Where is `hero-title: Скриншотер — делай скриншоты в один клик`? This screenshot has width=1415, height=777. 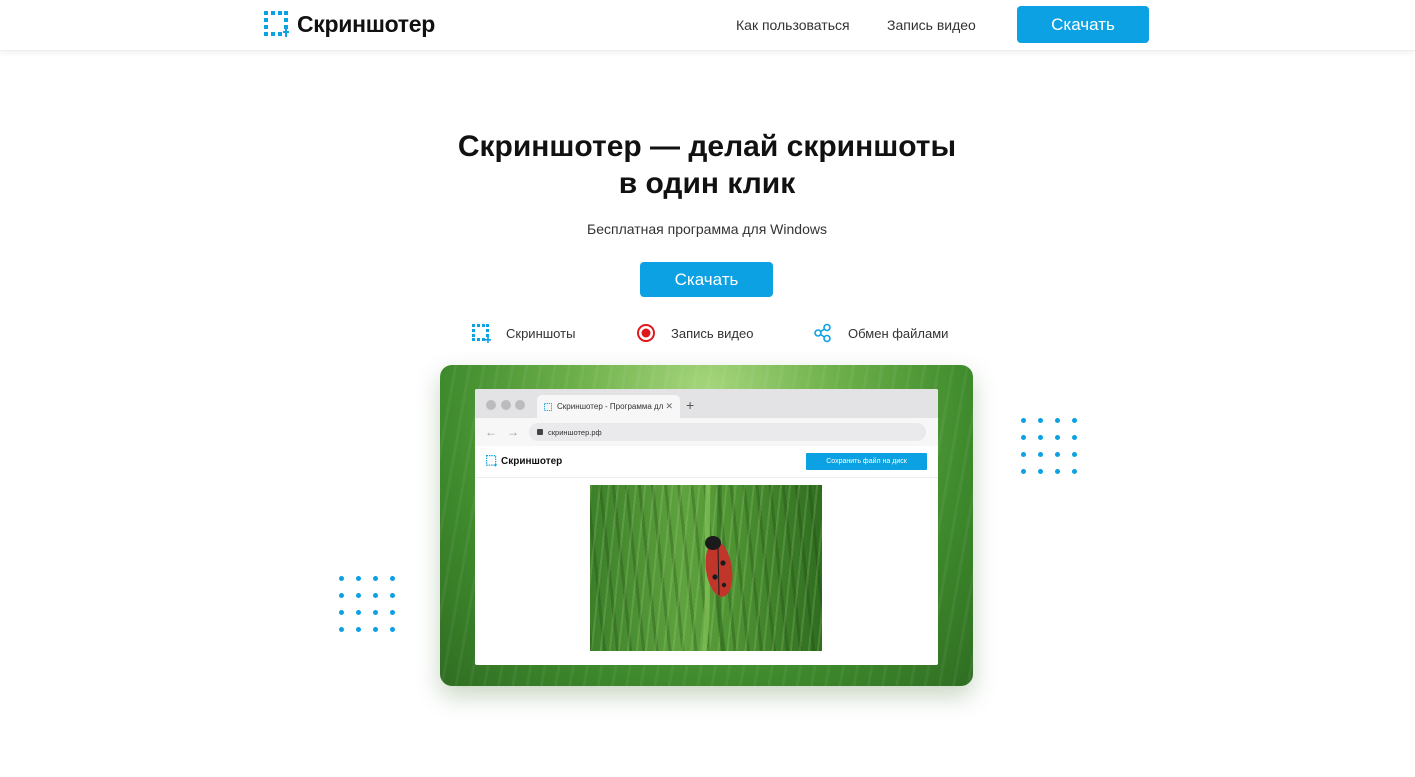
hero-title: Скриншотер — делай скриншоты в один клик is located at coordinates (707, 165).